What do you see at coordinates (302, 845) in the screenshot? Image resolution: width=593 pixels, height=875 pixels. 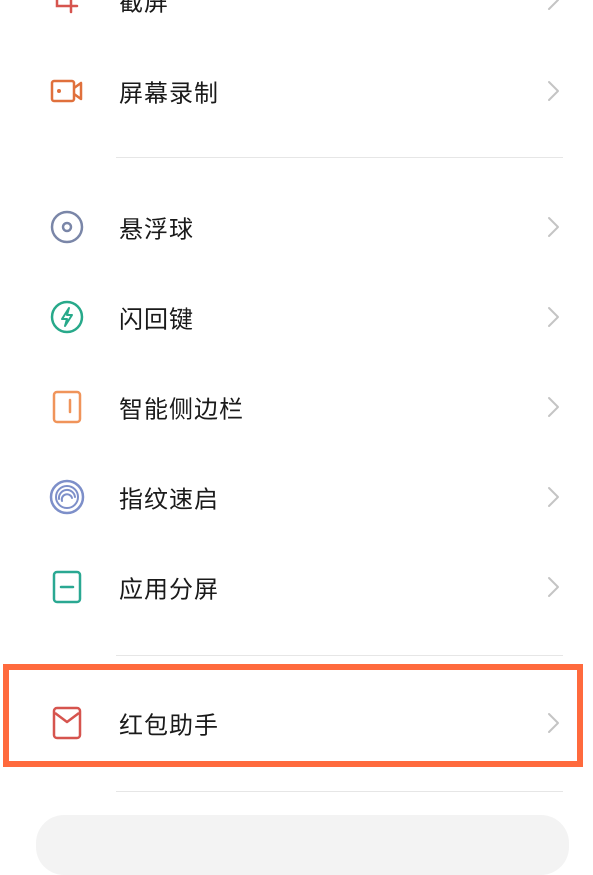 I see `bottom-card` at bounding box center [302, 845].